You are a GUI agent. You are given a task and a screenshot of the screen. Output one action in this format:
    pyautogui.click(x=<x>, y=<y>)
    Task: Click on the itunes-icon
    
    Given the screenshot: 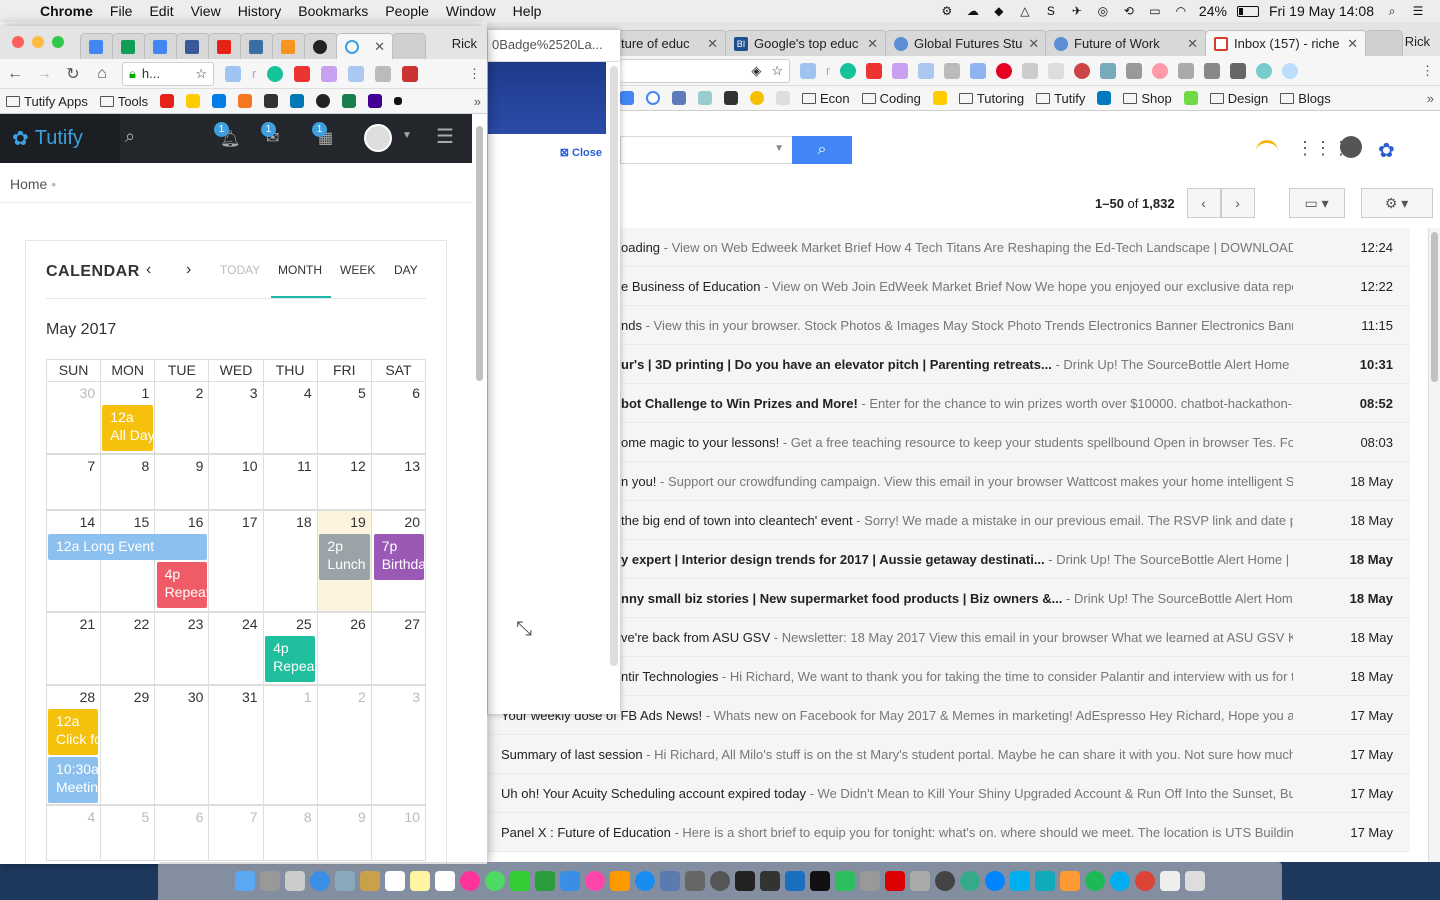 What is the action you would take?
    pyautogui.click(x=595, y=881)
    